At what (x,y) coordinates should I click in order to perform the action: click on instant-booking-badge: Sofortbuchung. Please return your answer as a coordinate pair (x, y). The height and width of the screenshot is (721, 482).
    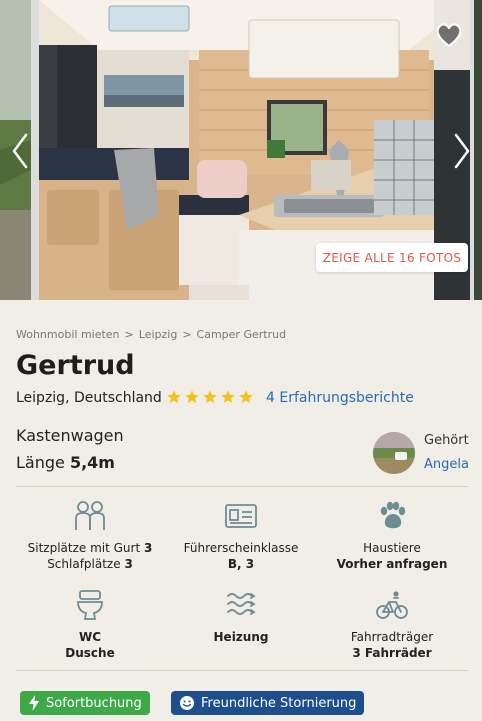
    Looking at the image, I should click on (85, 703).